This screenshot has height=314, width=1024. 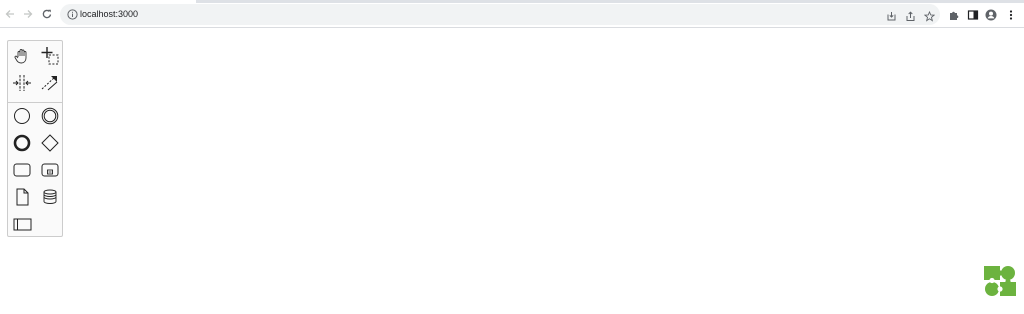 I want to click on site-info-icon, so click(x=72, y=14).